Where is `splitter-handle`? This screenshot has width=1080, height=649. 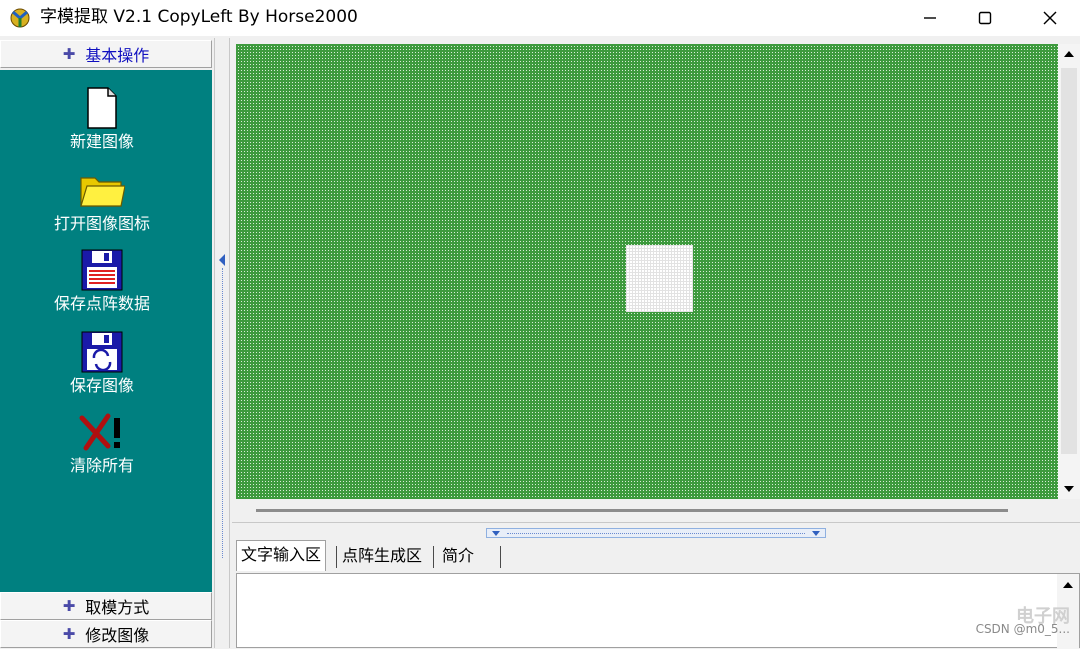
splitter-handle is located at coordinates (656, 533).